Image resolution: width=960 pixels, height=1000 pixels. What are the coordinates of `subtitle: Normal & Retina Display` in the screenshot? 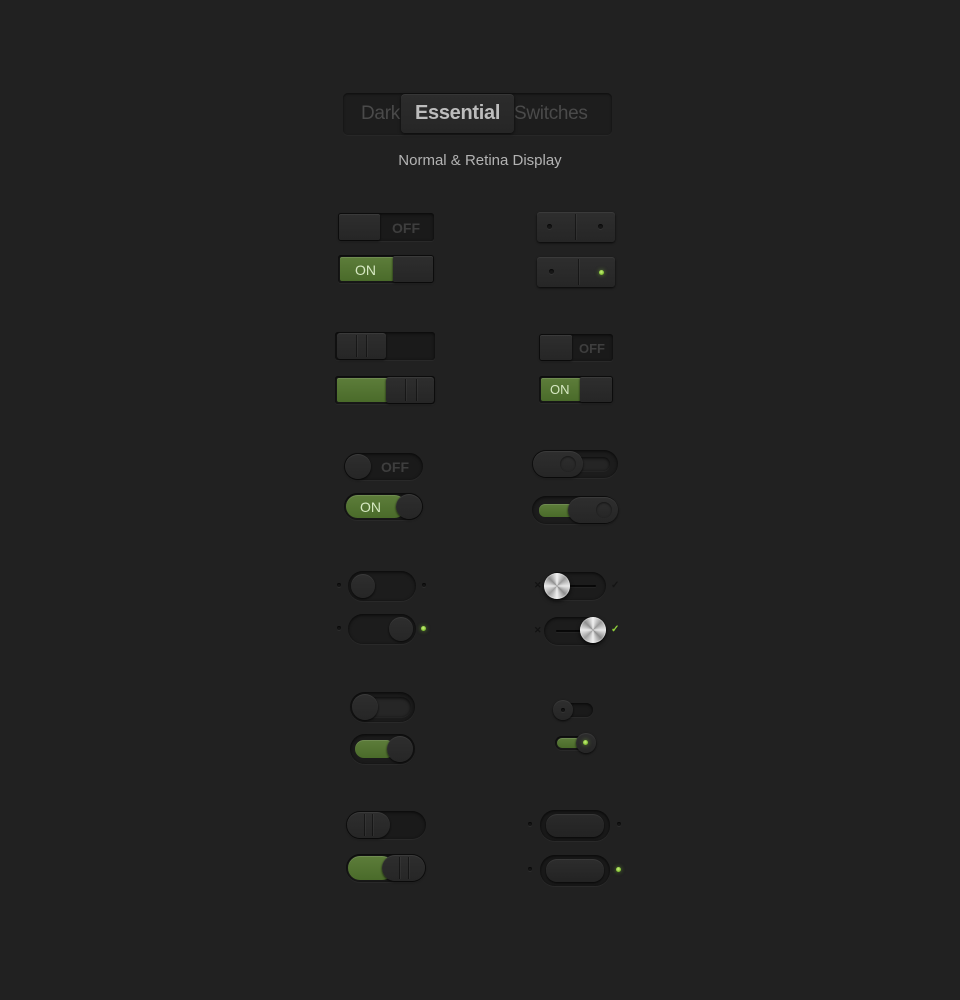 It's located at (480, 160).